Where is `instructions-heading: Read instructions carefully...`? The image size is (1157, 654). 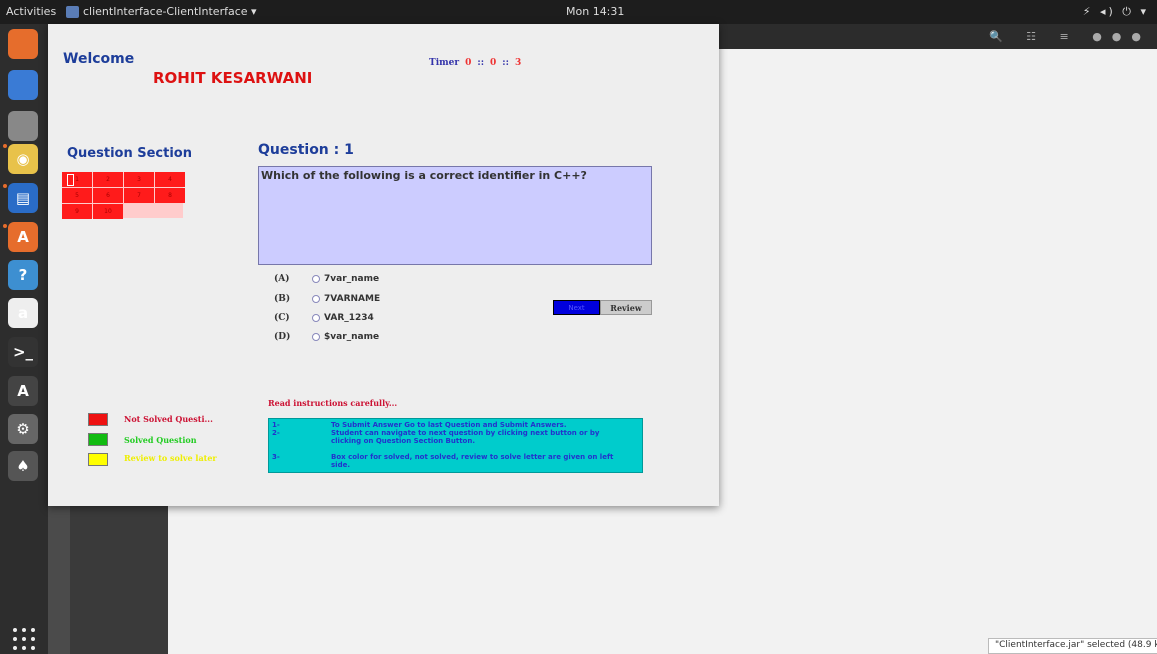 instructions-heading: Read instructions carefully... is located at coordinates (333, 403).